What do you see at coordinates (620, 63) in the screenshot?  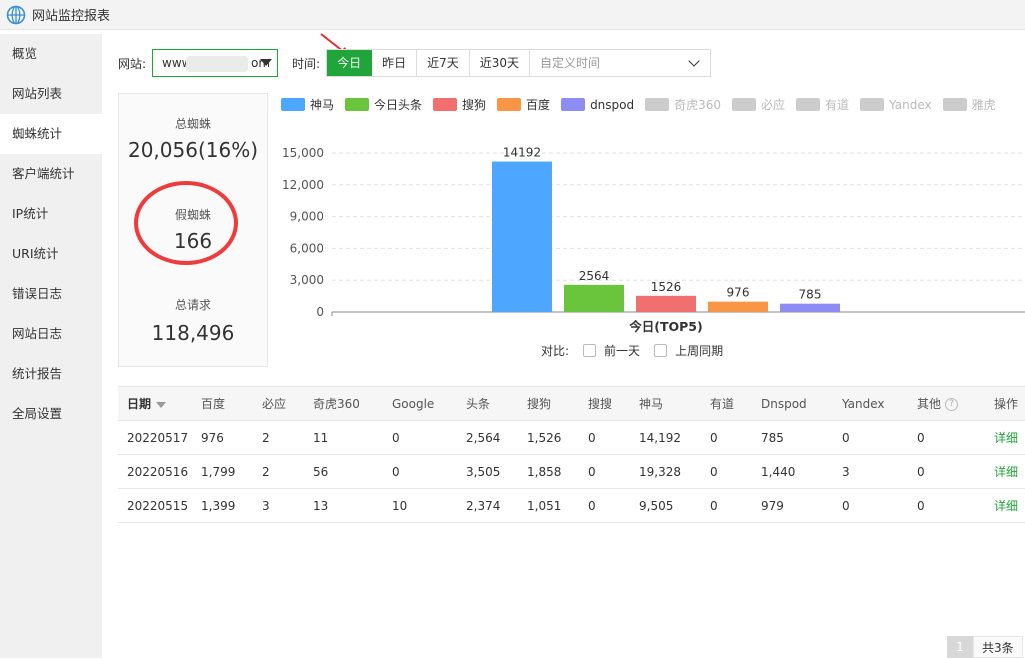 I see `custom-time-select: 自定义时间` at bounding box center [620, 63].